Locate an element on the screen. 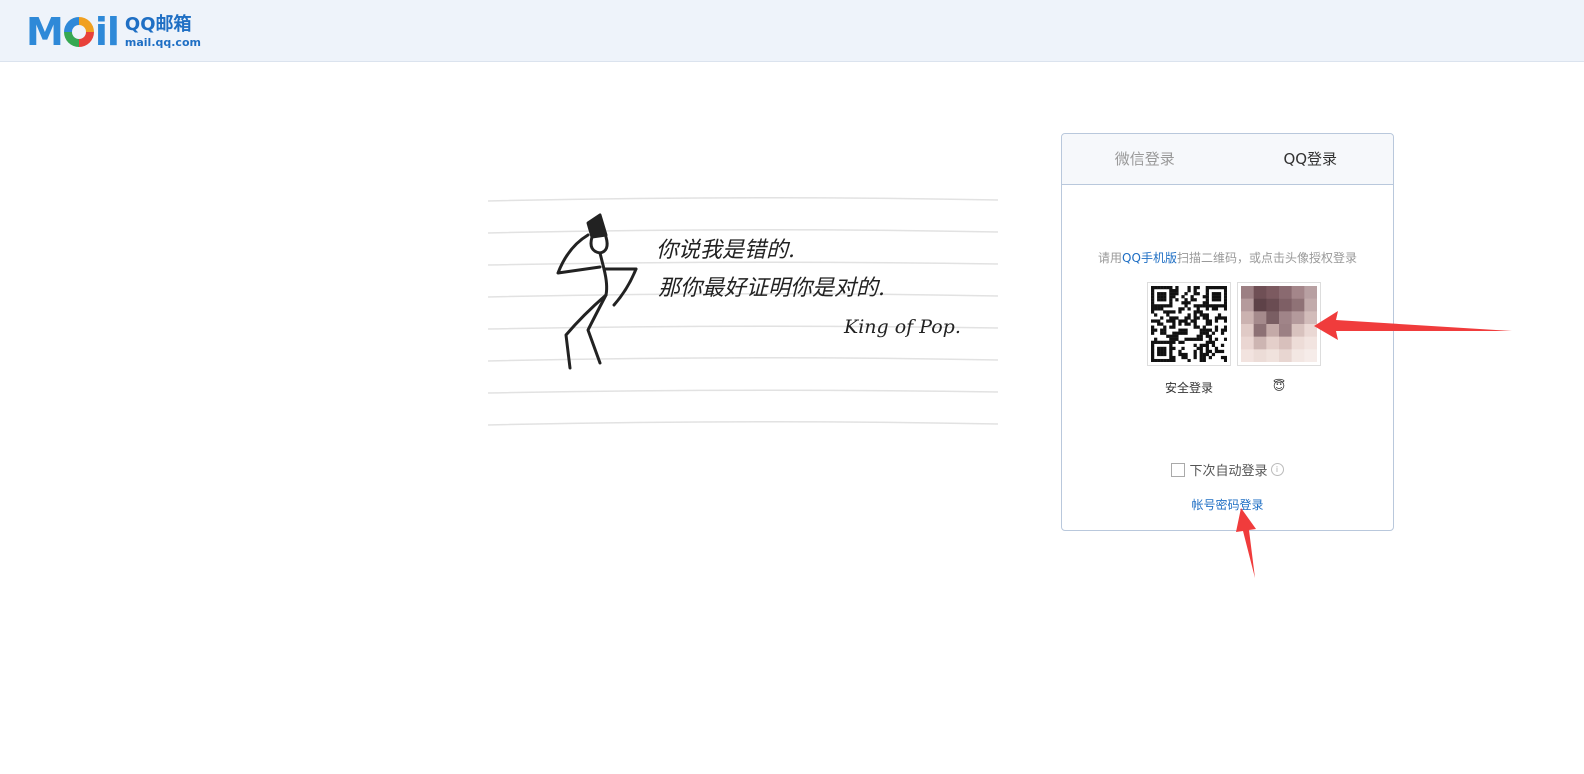 The image size is (1584, 774). qr-caption: 安全登录 is located at coordinates (1188, 388).